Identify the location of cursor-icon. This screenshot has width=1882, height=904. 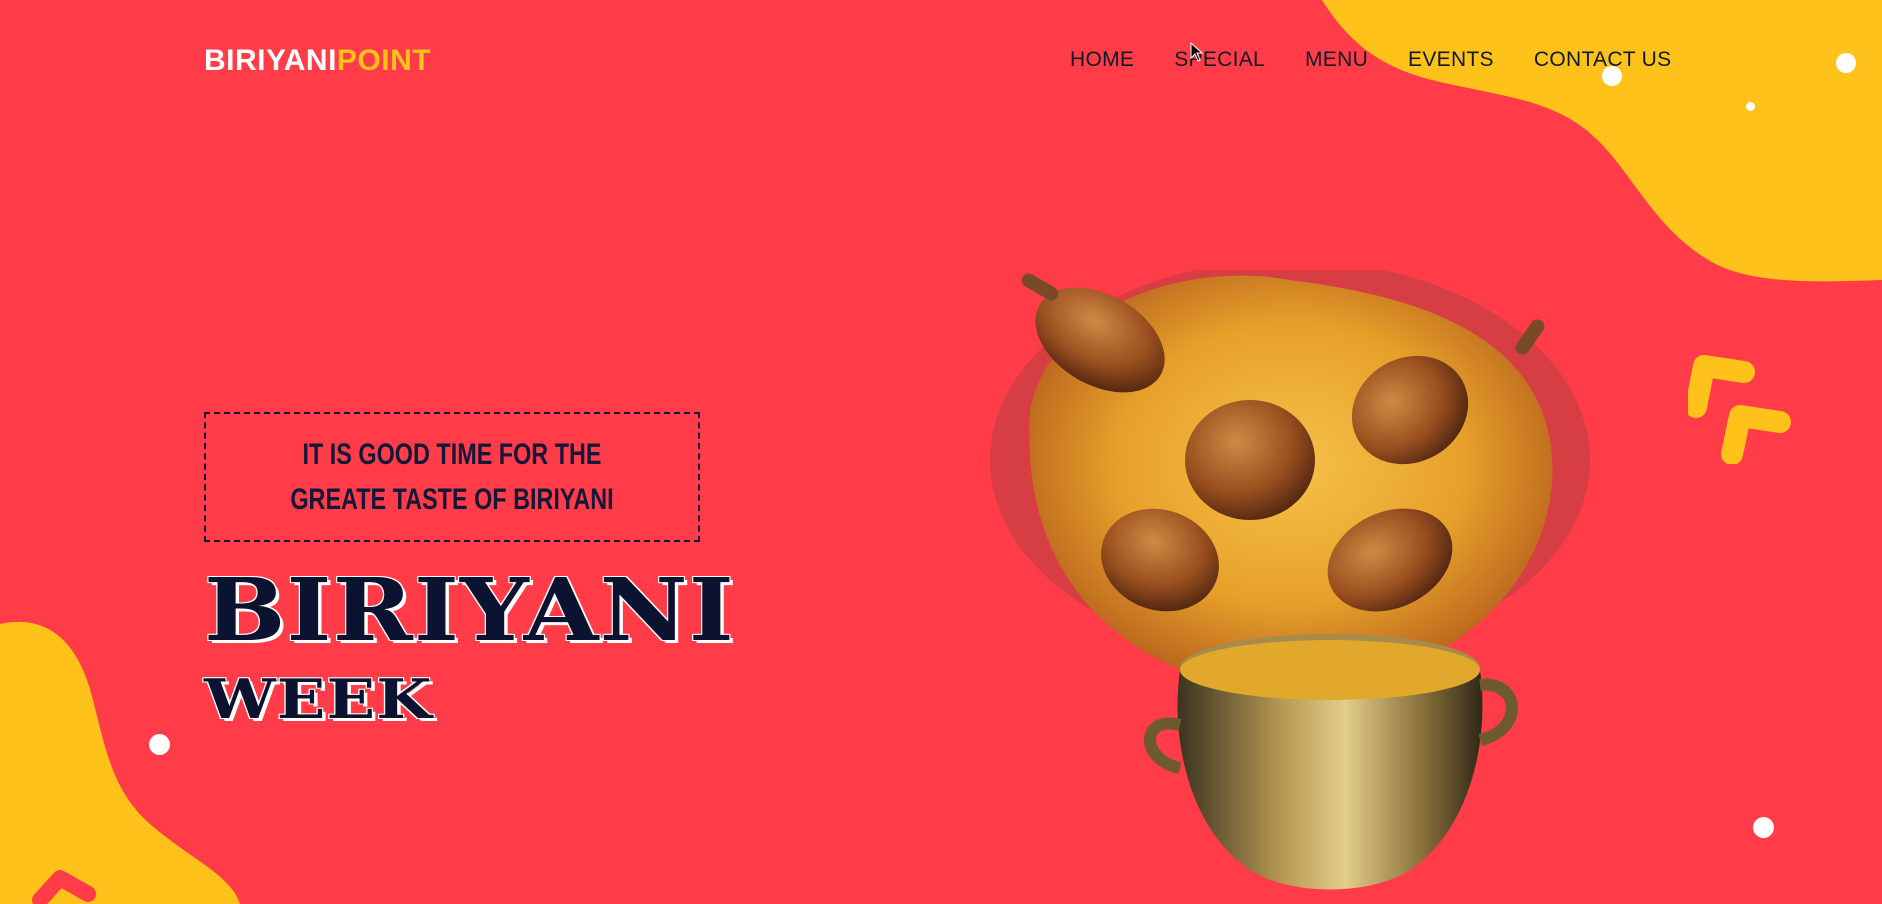
(1197, 52).